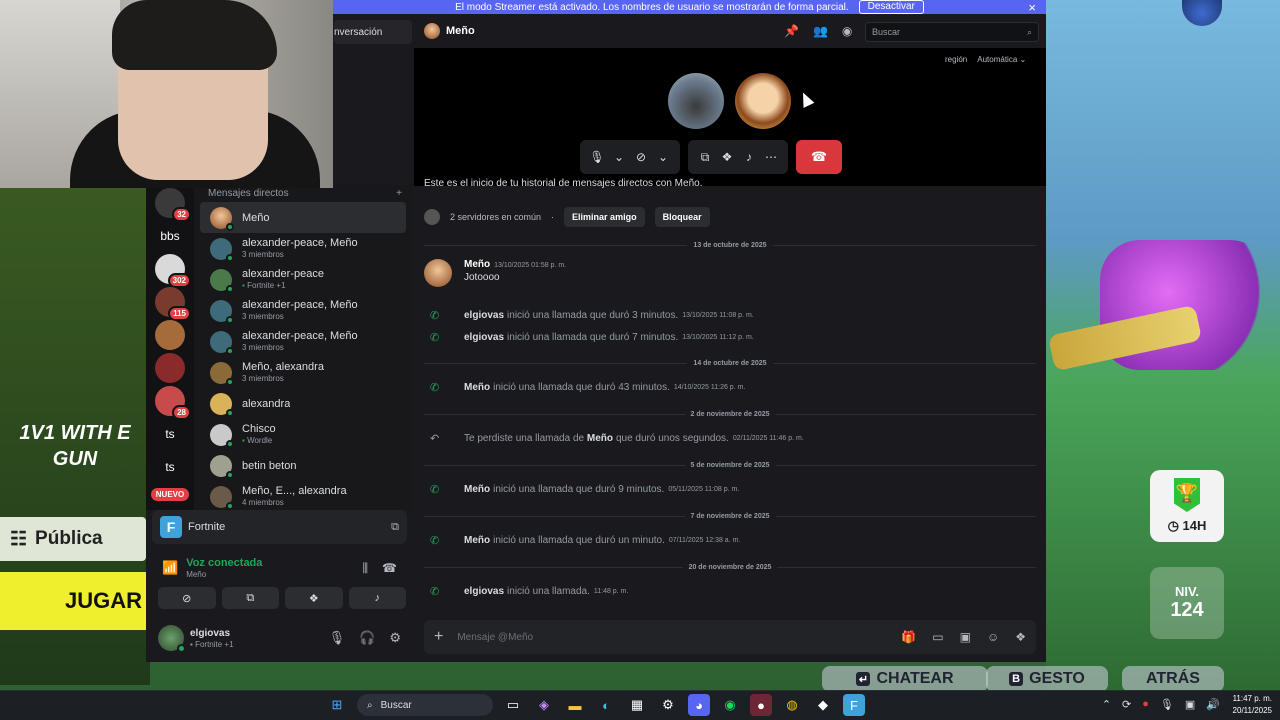 The width and height of the screenshot is (1280, 720). Describe the element at coordinates (820, 31) in the screenshot. I see `add-friends-icon: 👥` at that location.